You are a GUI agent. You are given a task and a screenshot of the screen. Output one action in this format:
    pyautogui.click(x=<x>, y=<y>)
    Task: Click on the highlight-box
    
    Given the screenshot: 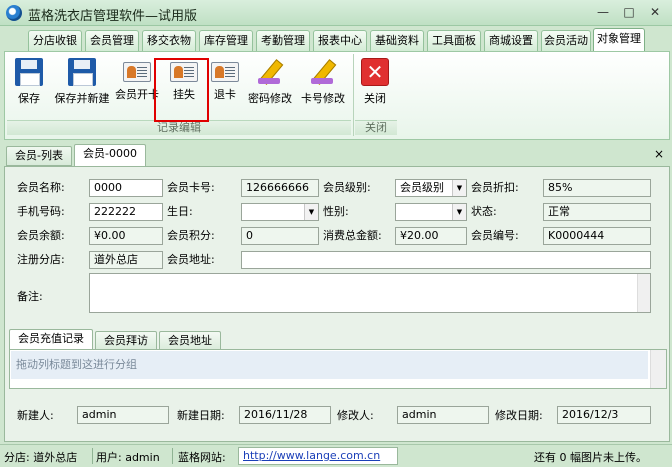 What is the action you would take?
    pyautogui.click(x=181, y=90)
    